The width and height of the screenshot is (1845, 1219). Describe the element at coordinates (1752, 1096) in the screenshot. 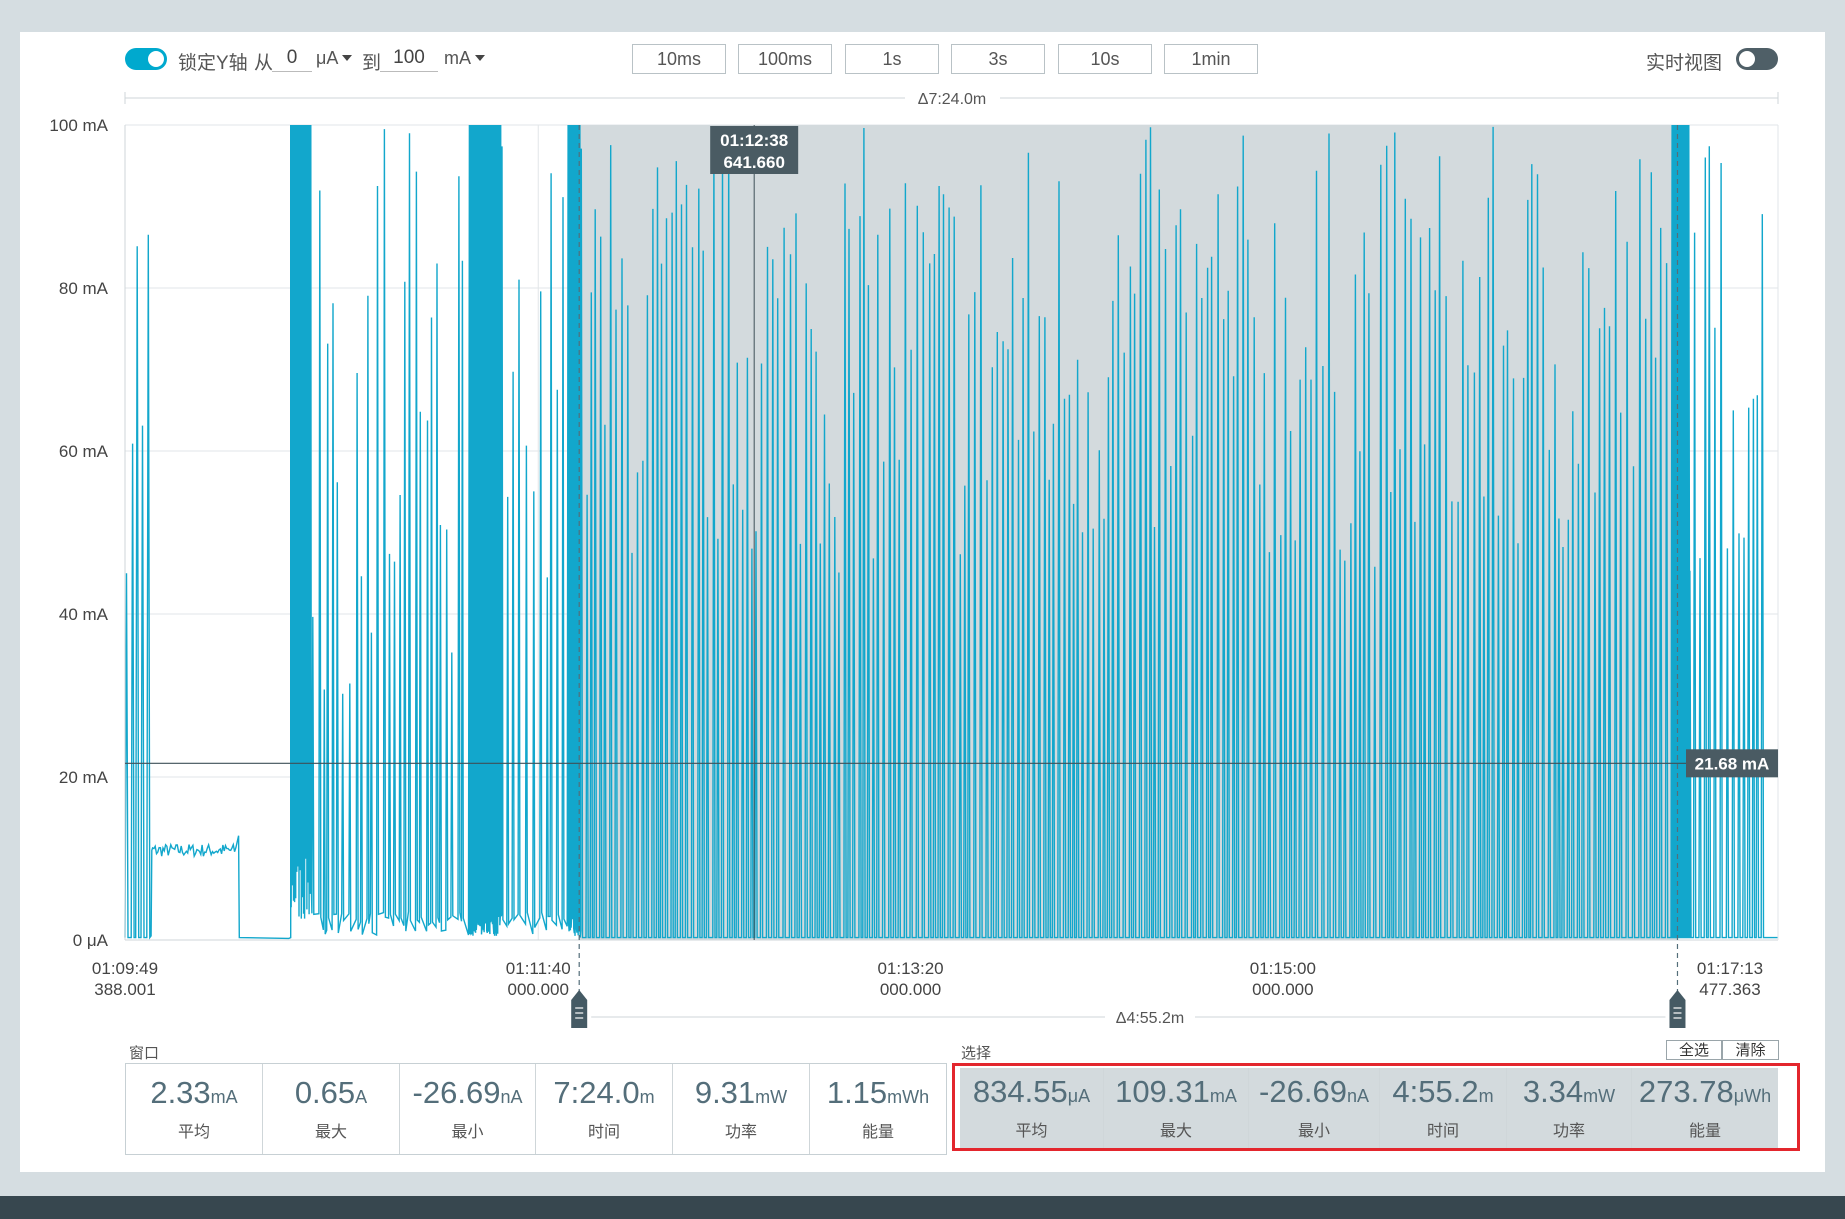

I see `stat-unit: μWh` at that location.